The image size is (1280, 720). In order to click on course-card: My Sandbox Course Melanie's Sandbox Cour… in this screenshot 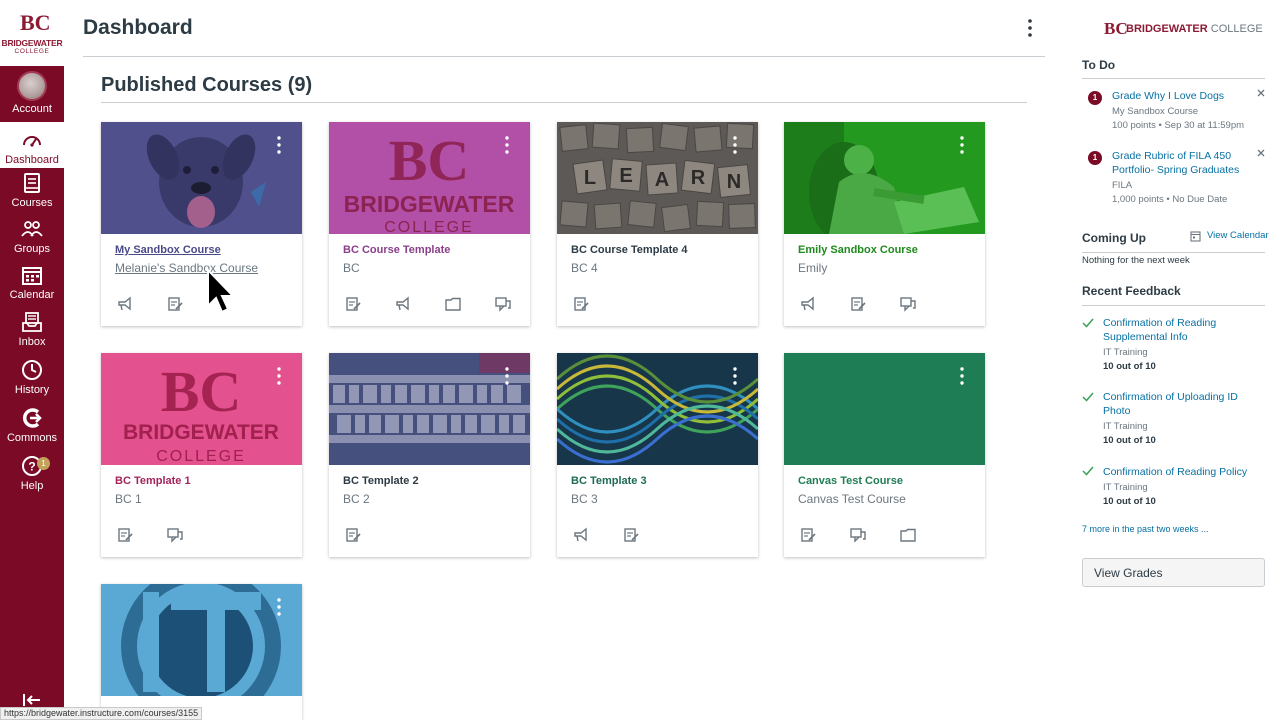, I will do `click(201, 224)`.